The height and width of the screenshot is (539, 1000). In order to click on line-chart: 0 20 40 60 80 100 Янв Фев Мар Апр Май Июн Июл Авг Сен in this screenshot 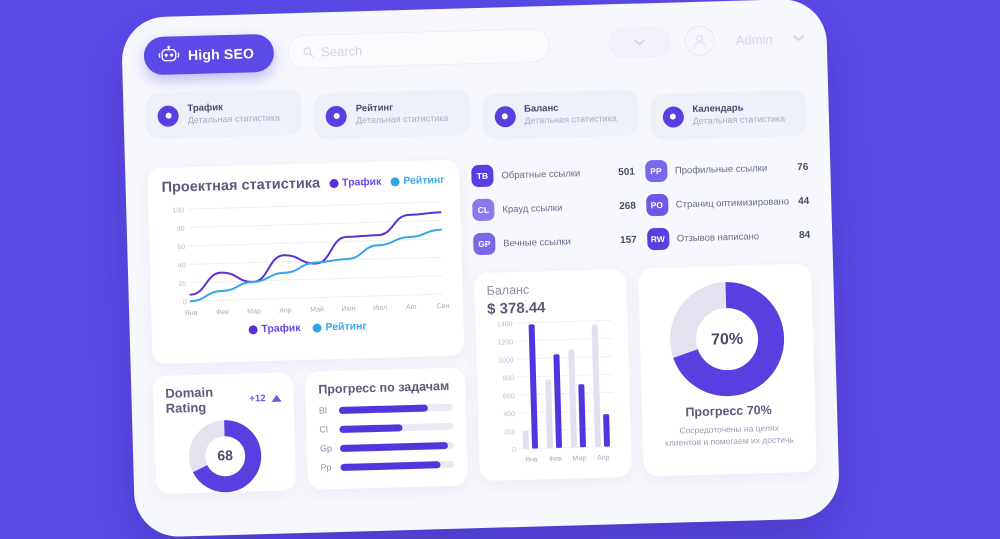, I will do `click(306, 260)`.